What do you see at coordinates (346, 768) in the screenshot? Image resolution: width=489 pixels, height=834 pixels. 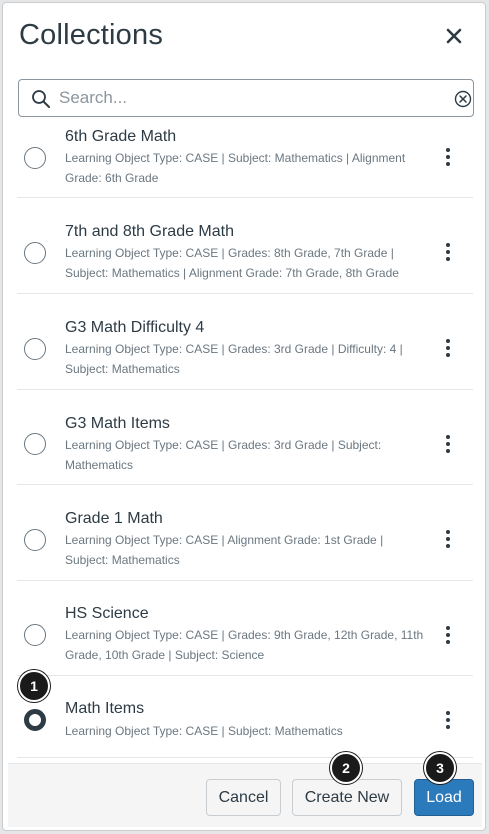 I see `callout-badge-2: 2` at bounding box center [346, 768].